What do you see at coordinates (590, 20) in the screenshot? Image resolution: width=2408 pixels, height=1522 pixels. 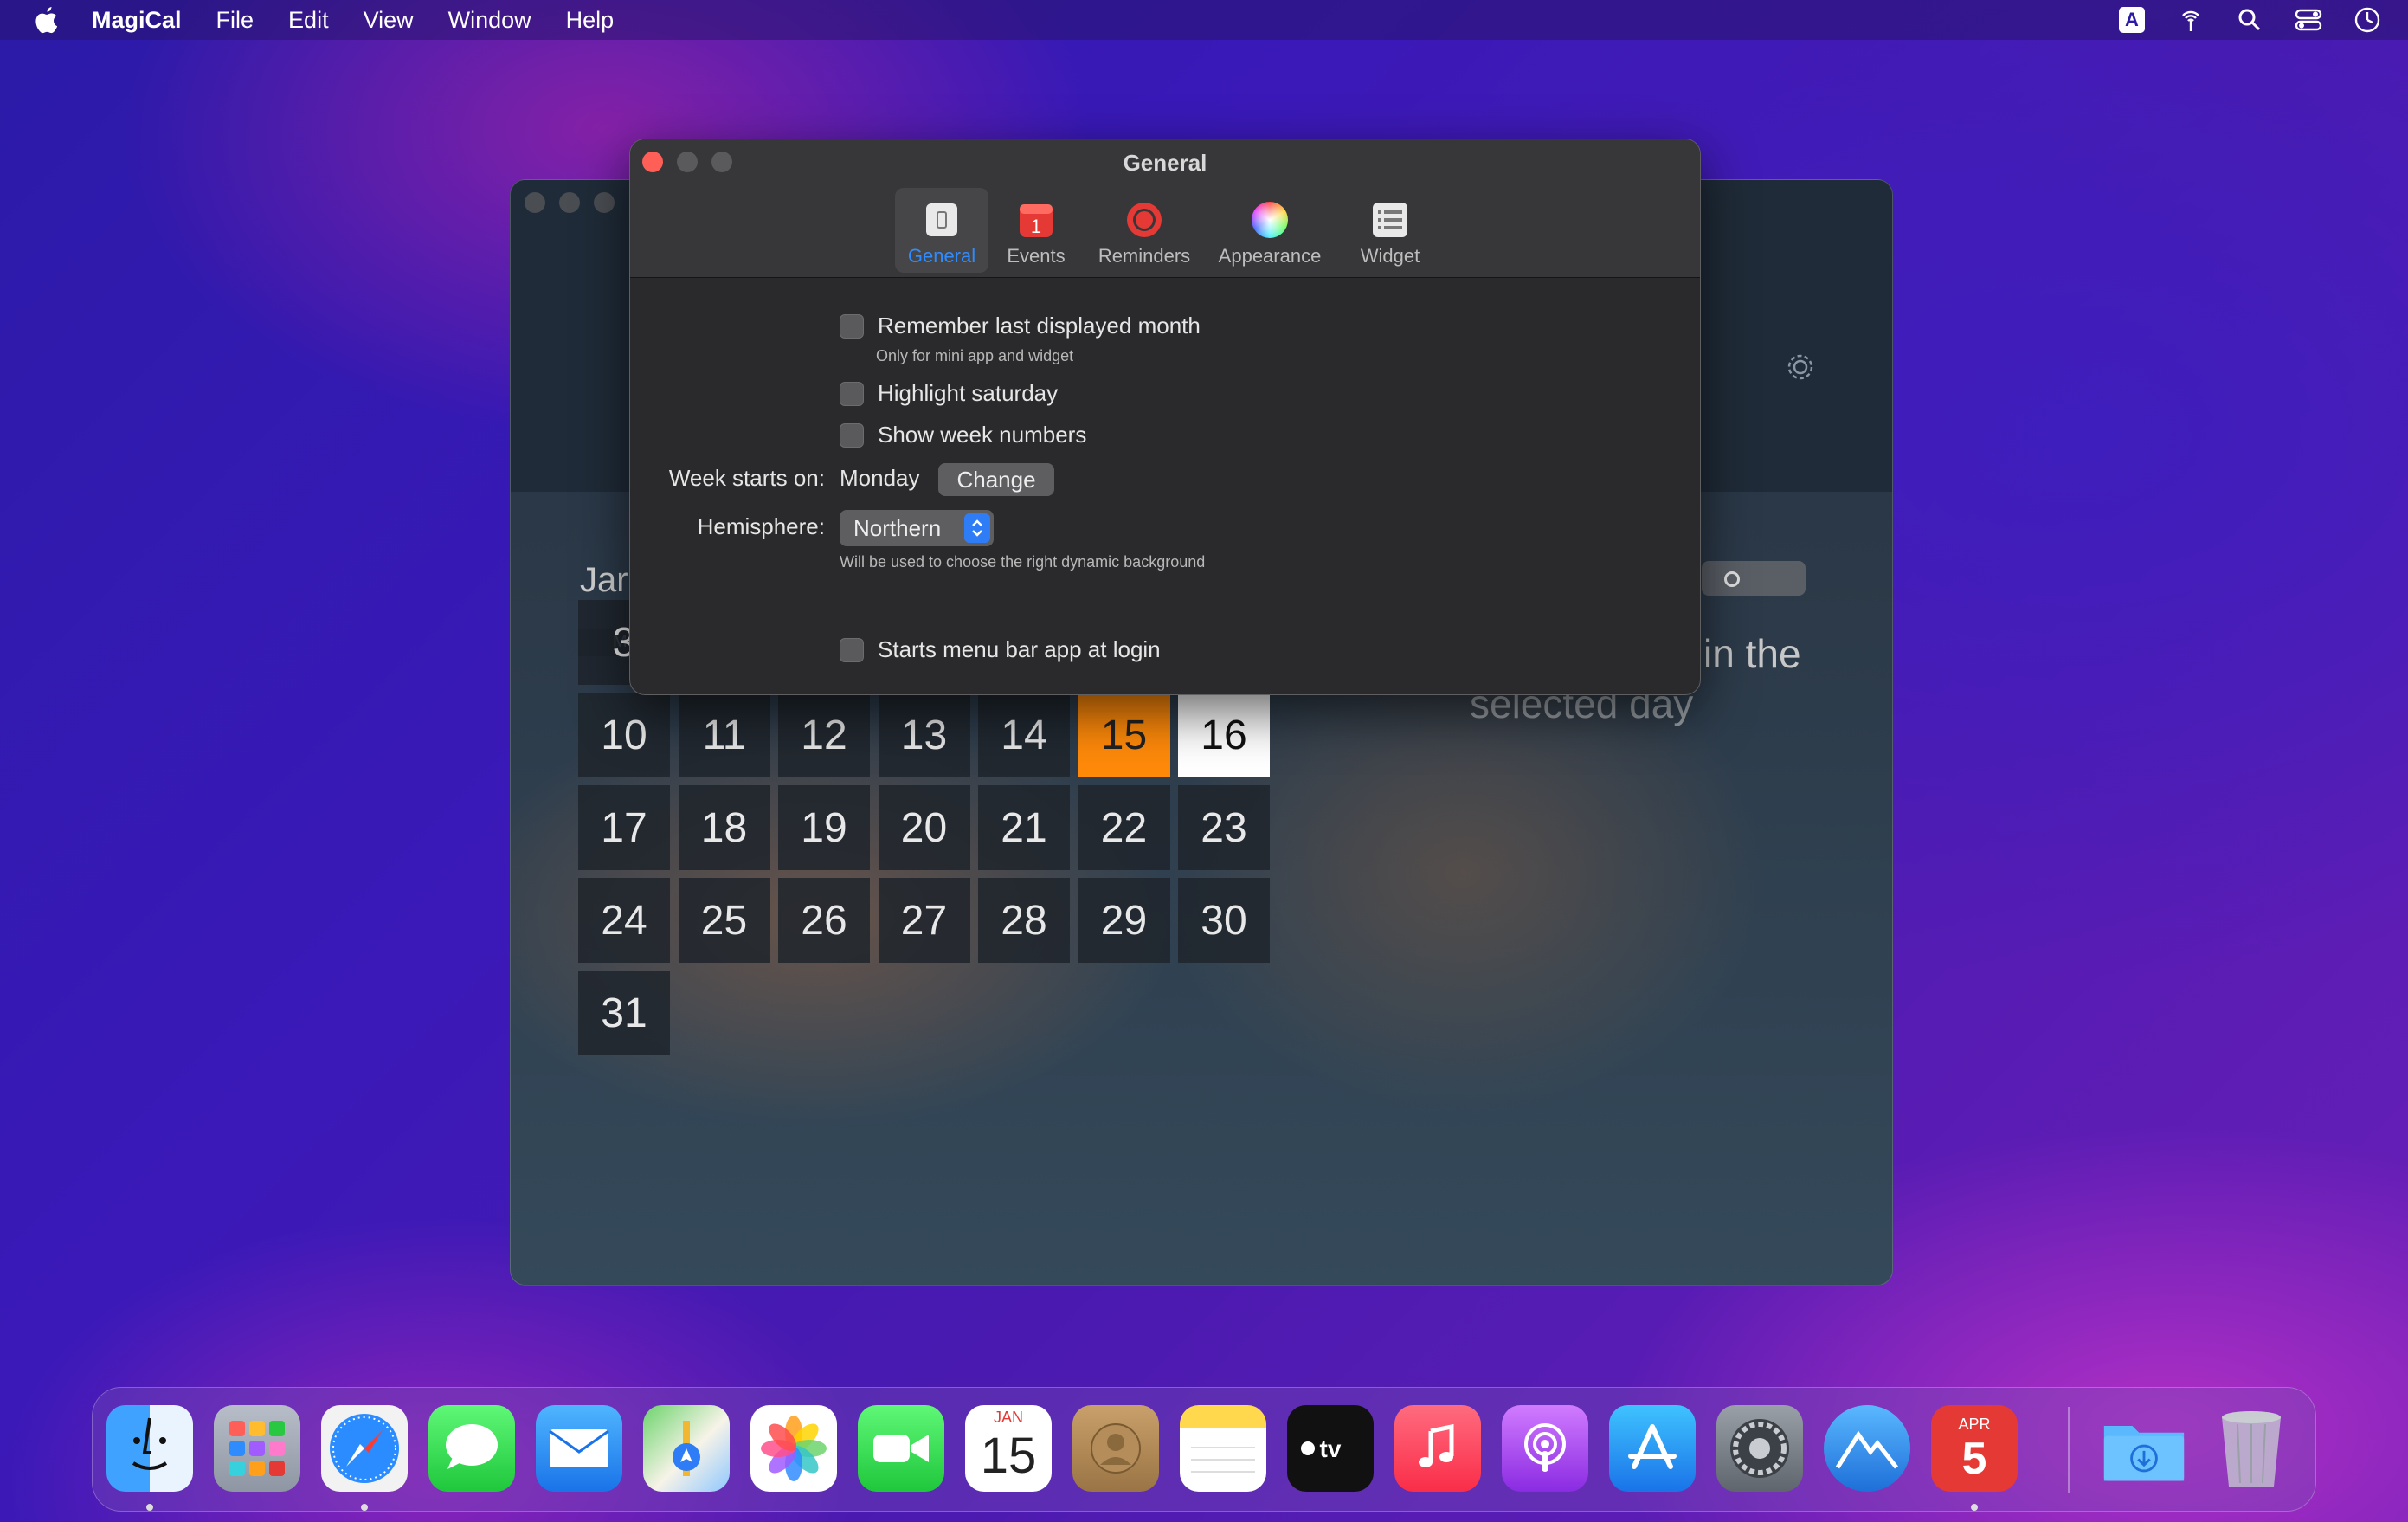 I see `menu-help: Help` at bounding box center [590, 20].